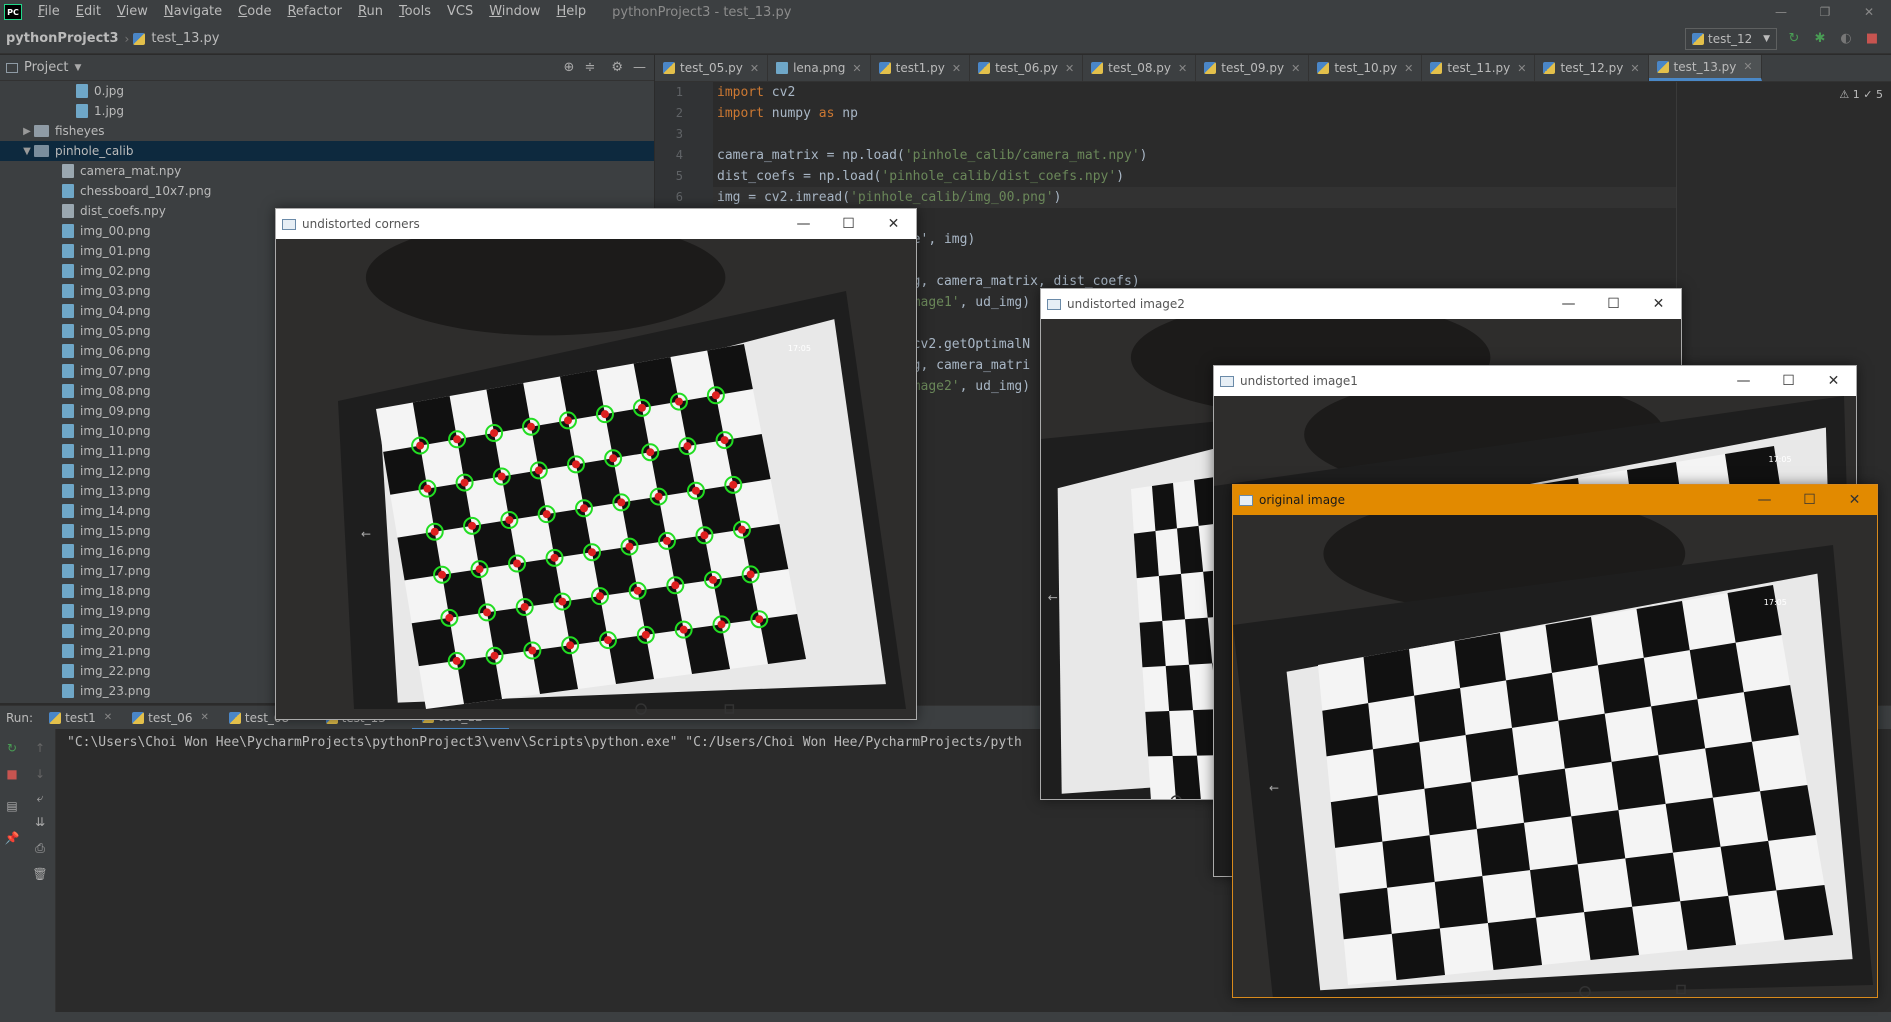 The image size is (1891, 1022). Describe the element at coordinates (170, 718) in the screenshot. I see `run-tab: test_06 ✕` at that location.